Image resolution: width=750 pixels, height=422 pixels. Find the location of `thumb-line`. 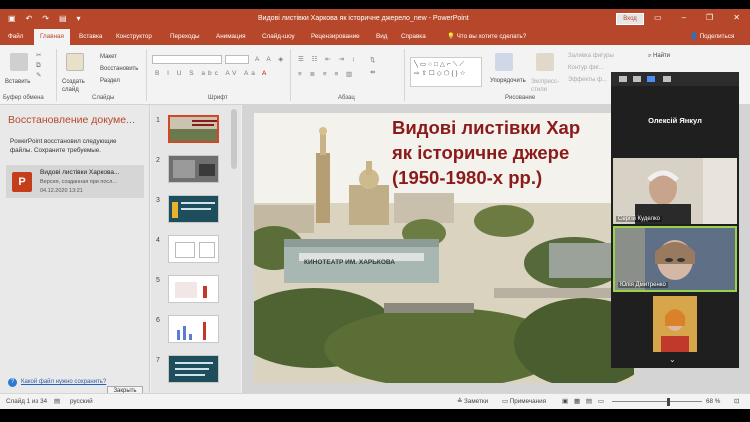

thumb-line is located at coordinates (196, 209).